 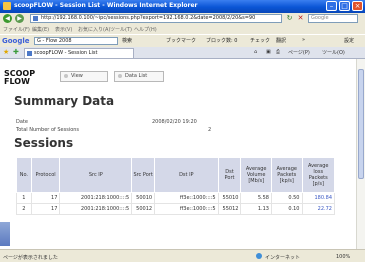 I want to click on page-icon, so click(x=35, y=18).